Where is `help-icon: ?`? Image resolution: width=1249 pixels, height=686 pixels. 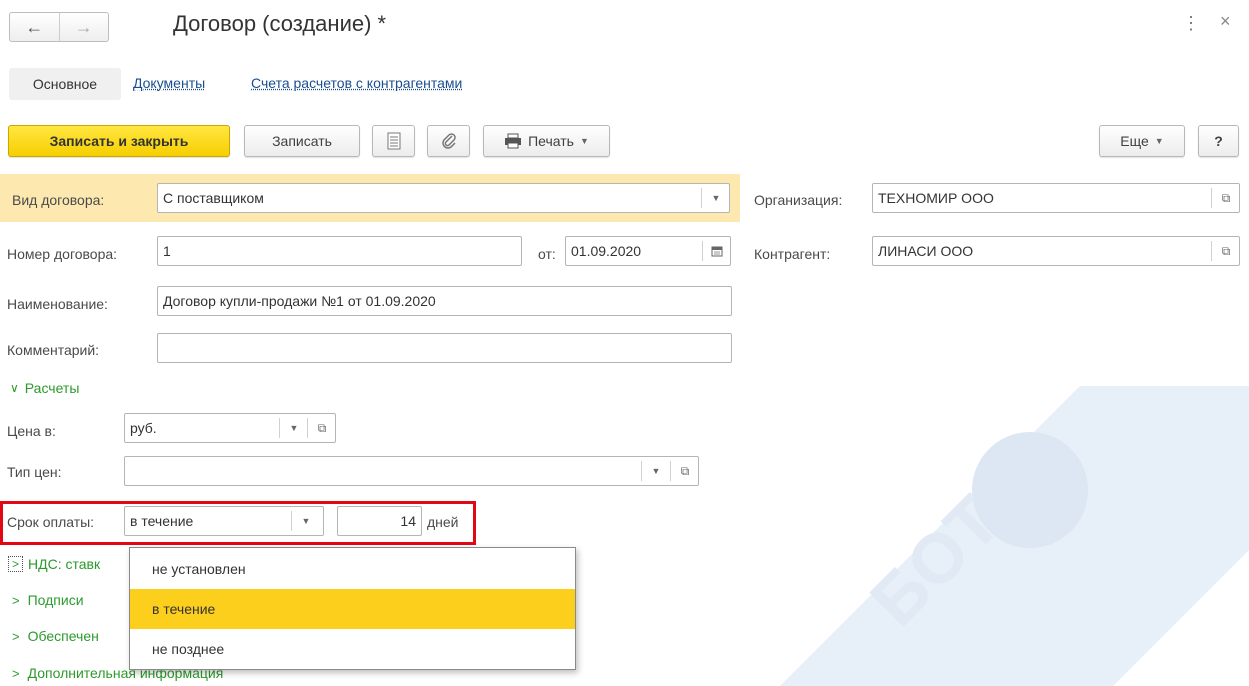 help-icon: ? is located at coordinates (1218, 141).